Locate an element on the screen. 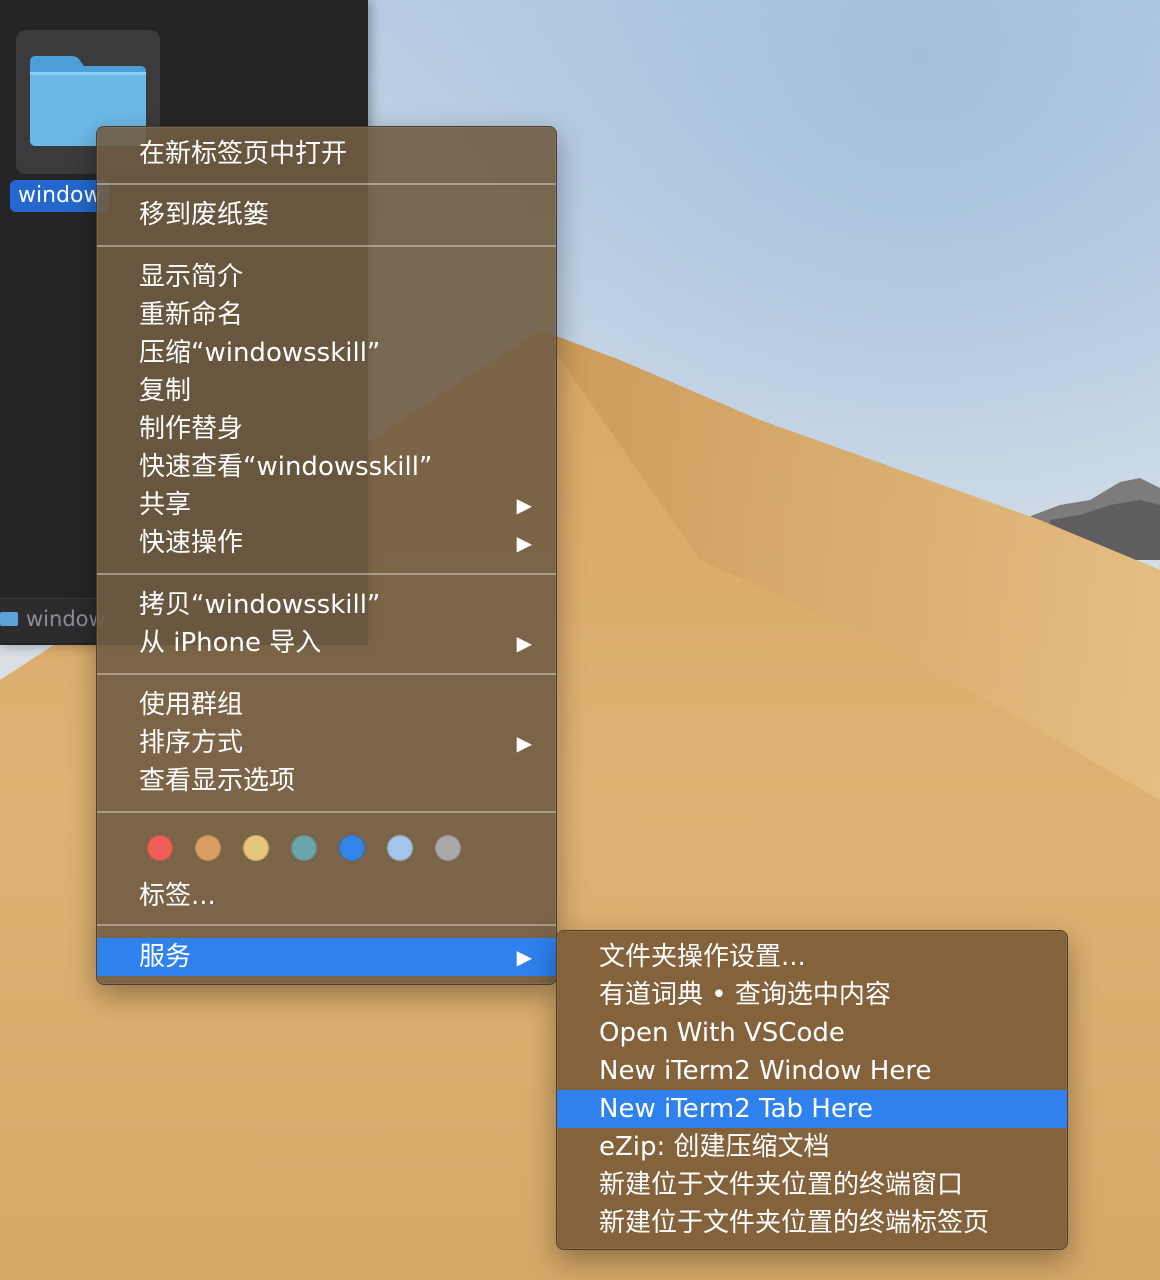 This screenshot has height=1280, width=1160. menu-item-label: New iTerm2 Tab Here is located at coordinates (736, 1109).